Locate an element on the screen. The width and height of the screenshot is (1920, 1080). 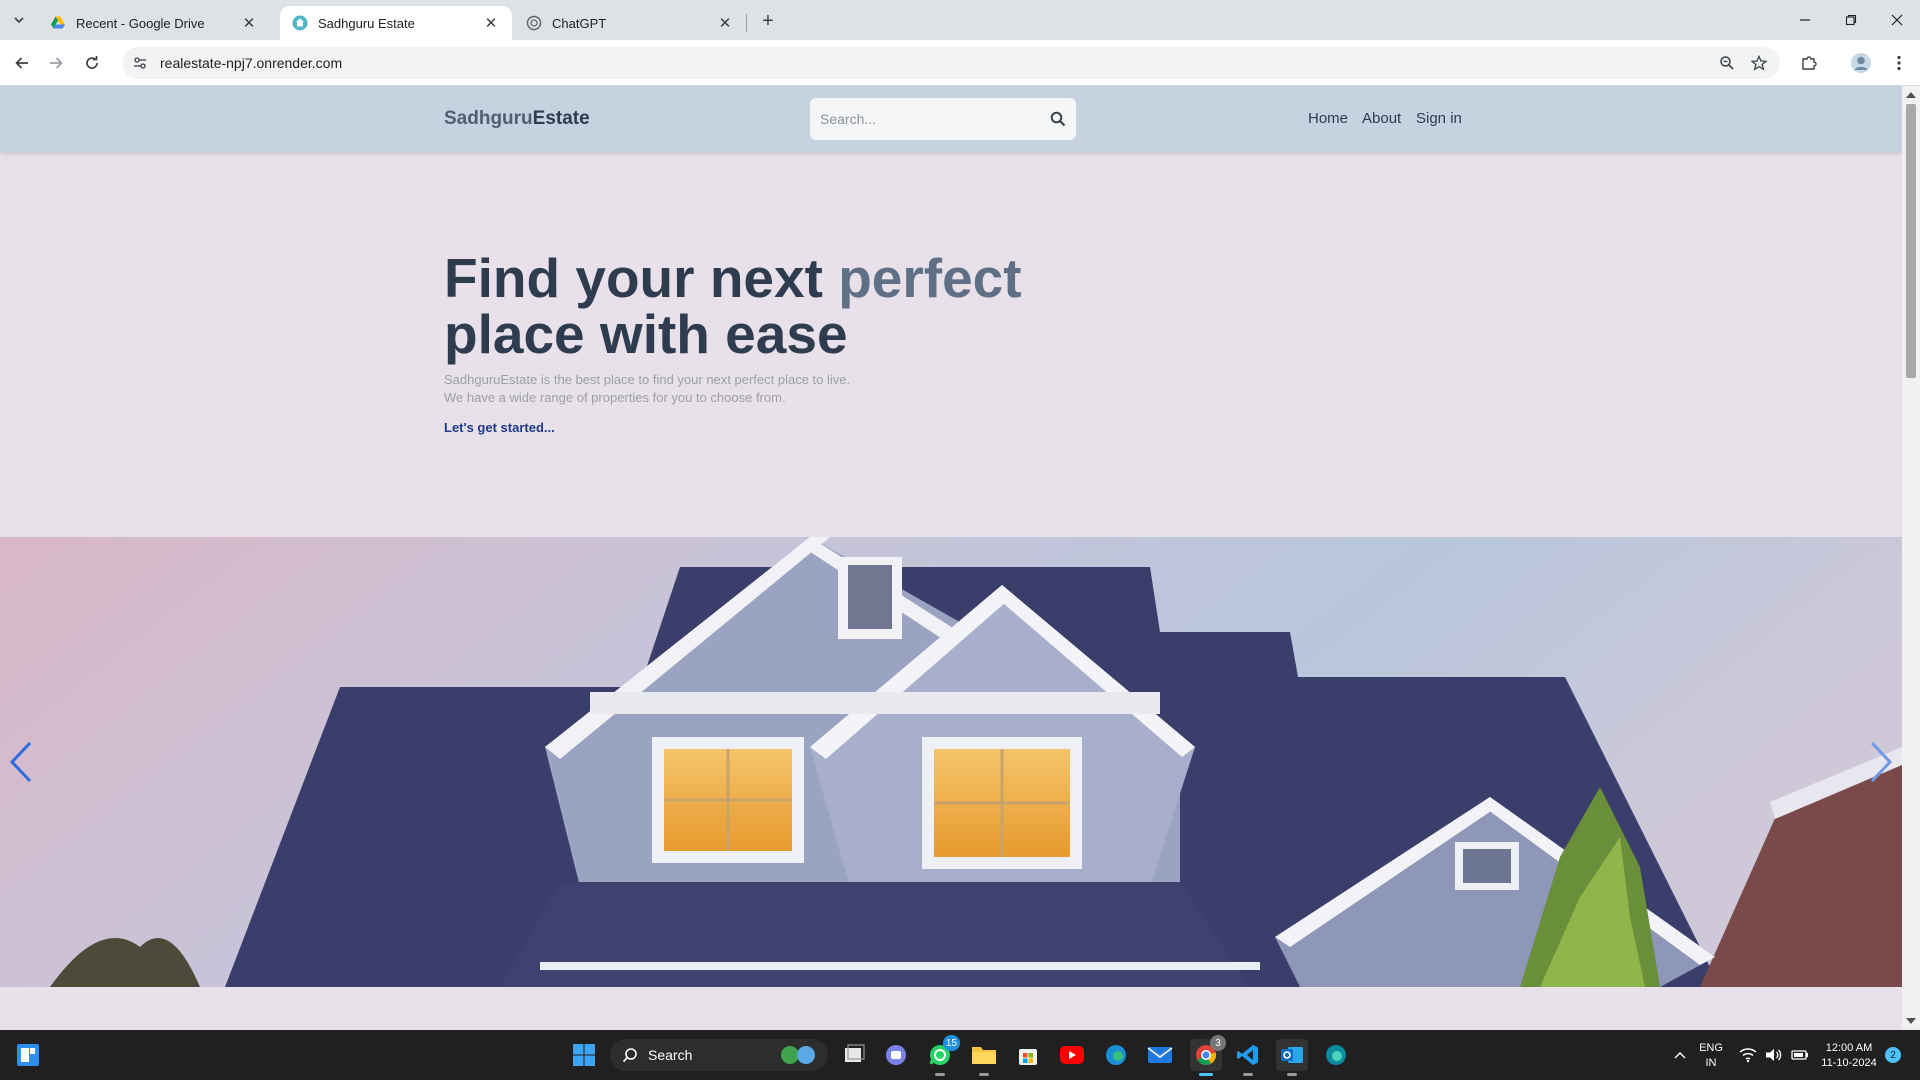
arrow-left-icon is located at coordinates (21, 63).